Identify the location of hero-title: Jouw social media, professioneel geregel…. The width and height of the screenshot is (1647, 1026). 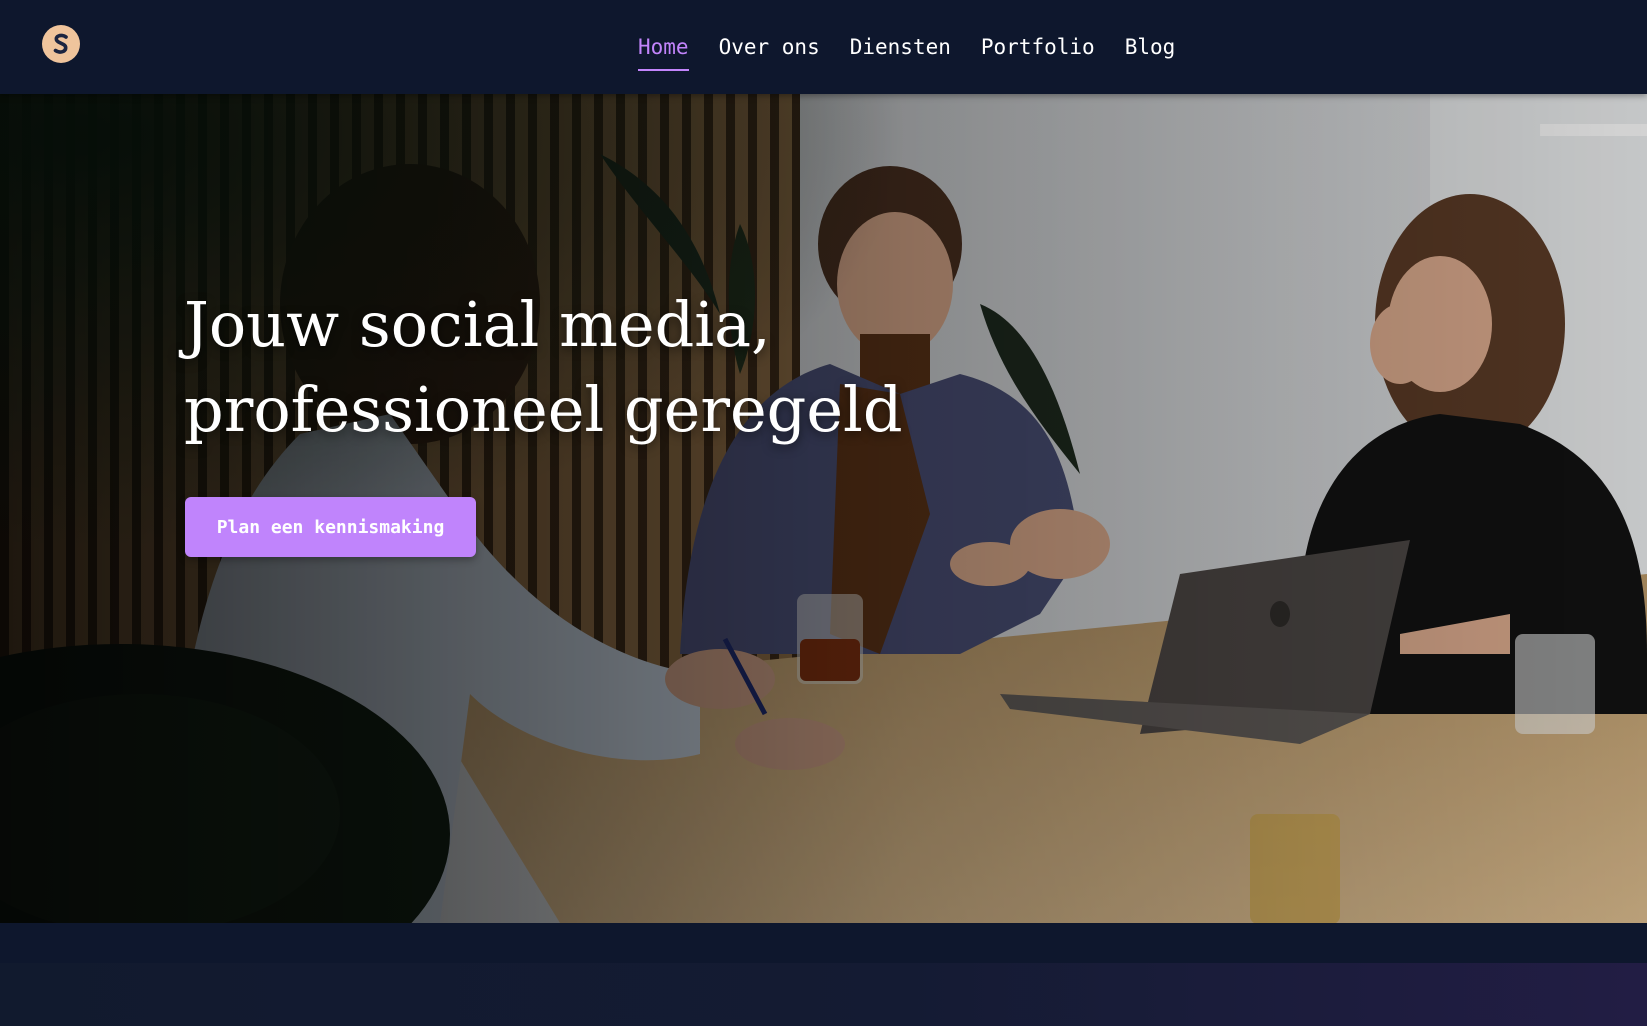
(564, 367).